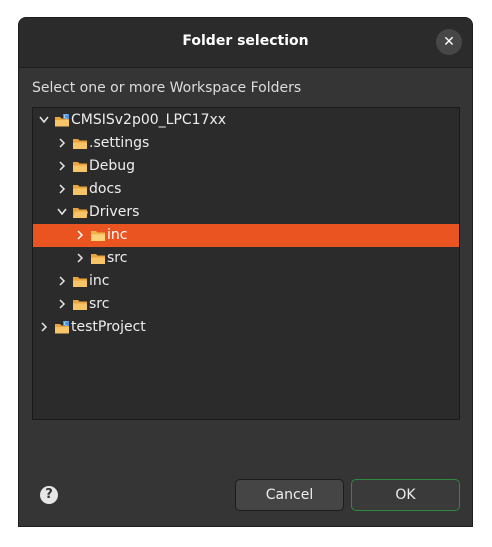  What do you see at coordinates (167, 88) in the screenshot?
I see `dialog-prompt: Select one or more Workspace Folders` at bounding box center [167, 88].